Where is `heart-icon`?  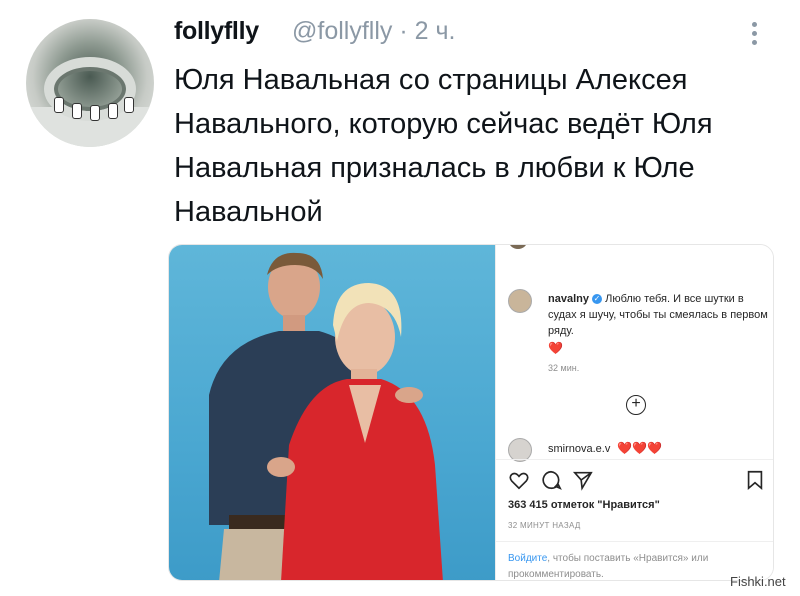 heart-icon is located at coordinates (519, 480).